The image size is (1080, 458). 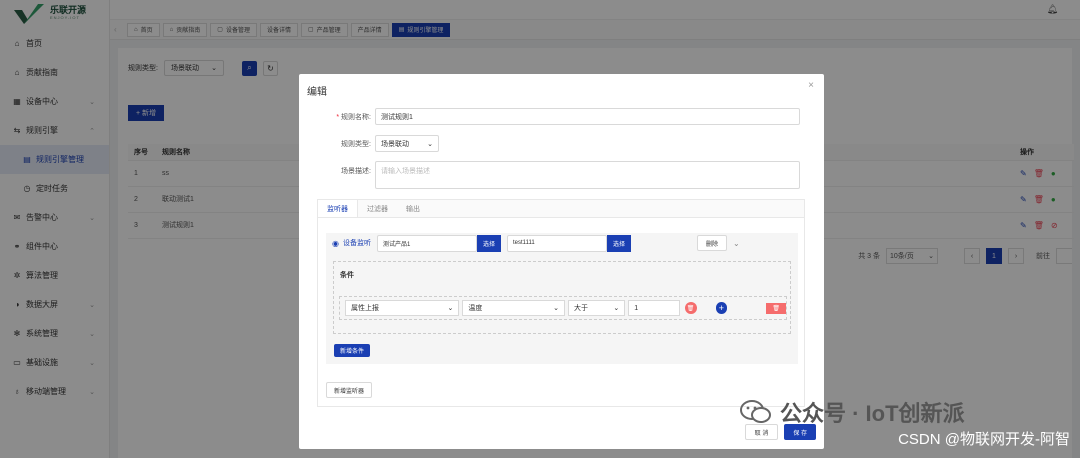 What do you see at coordinates (984, 439) in the screenshot?
I see `watermark-sub: CSDN @物联网开发-阿智` at bounding box center [984, 439].